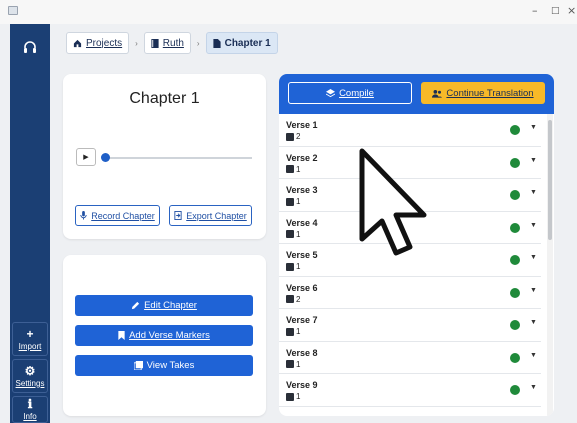  What do you see at coordinates (410, 390) in the screenshot?
I see `verse-row: Verse 9 1 ▼` at bounding box center [410, 390].